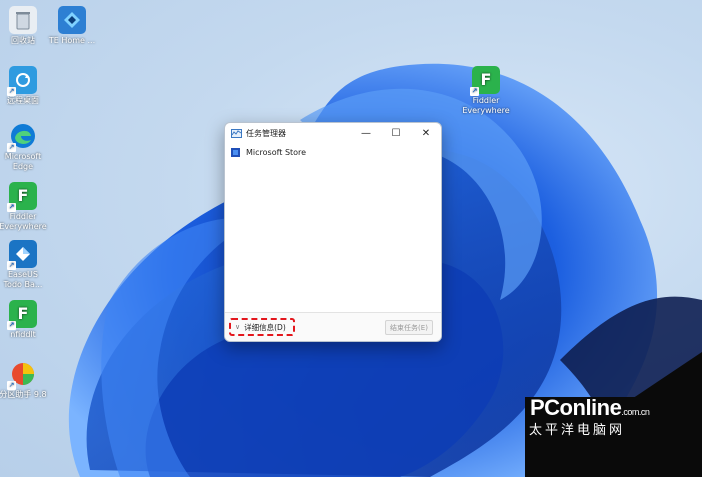 Image resolution: width=702 pixels, height=477 pixels. What do you see at coordinates (333, 152) in the screenshot?
I see `app-list-item: Microsoft Store` at bounding box center [333, 152].